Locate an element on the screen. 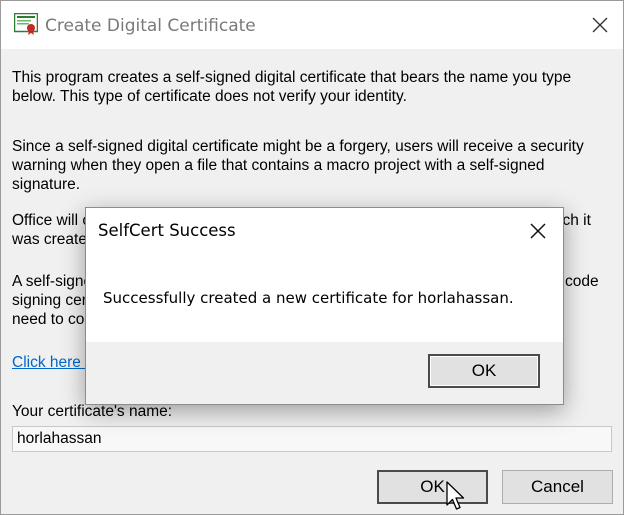 This screenshot has height=515, width=624. certificate-name-input is located at coordinates (312, 439).